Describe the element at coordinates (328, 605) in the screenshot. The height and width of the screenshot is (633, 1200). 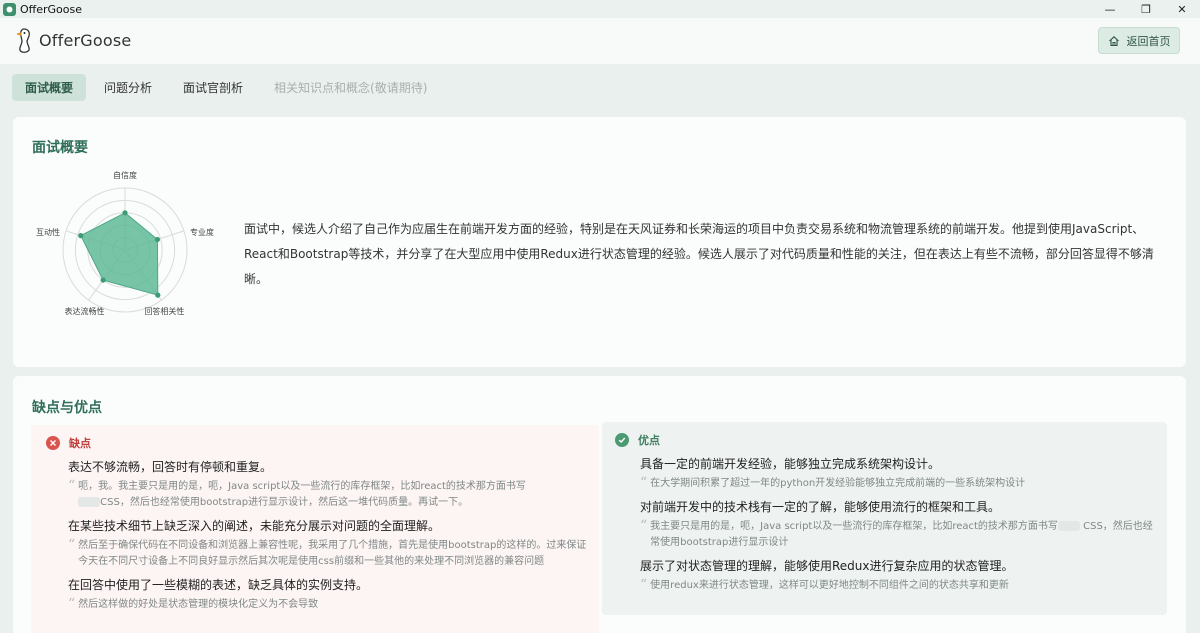
I see `cons-item-quote: “ 然后这样做的好处是状态管理的模块化定义为不会导致` at that location.